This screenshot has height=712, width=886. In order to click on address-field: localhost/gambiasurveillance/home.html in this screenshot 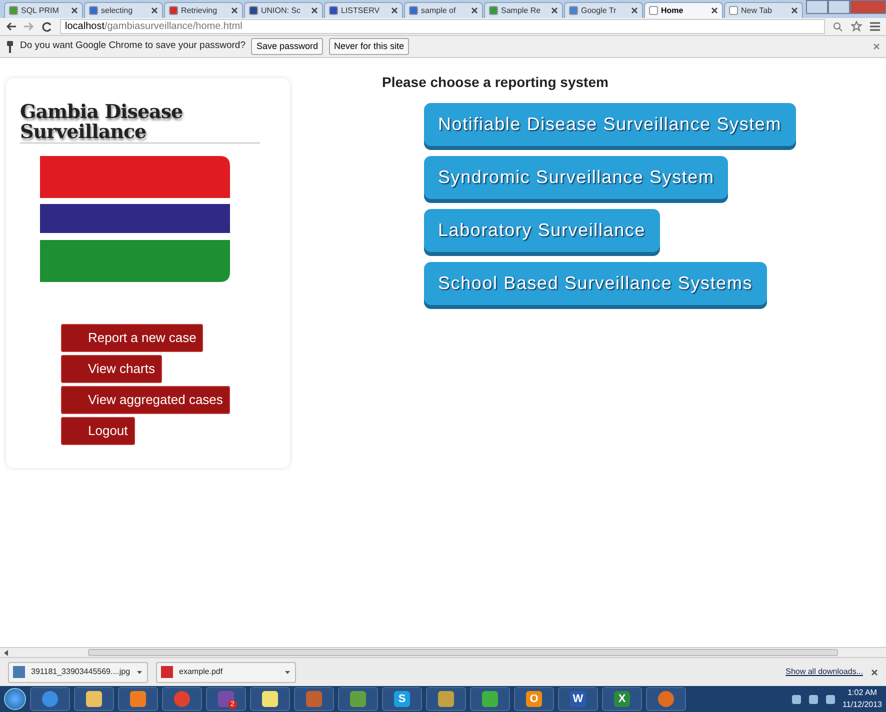, I will do `click(442, 26)`.